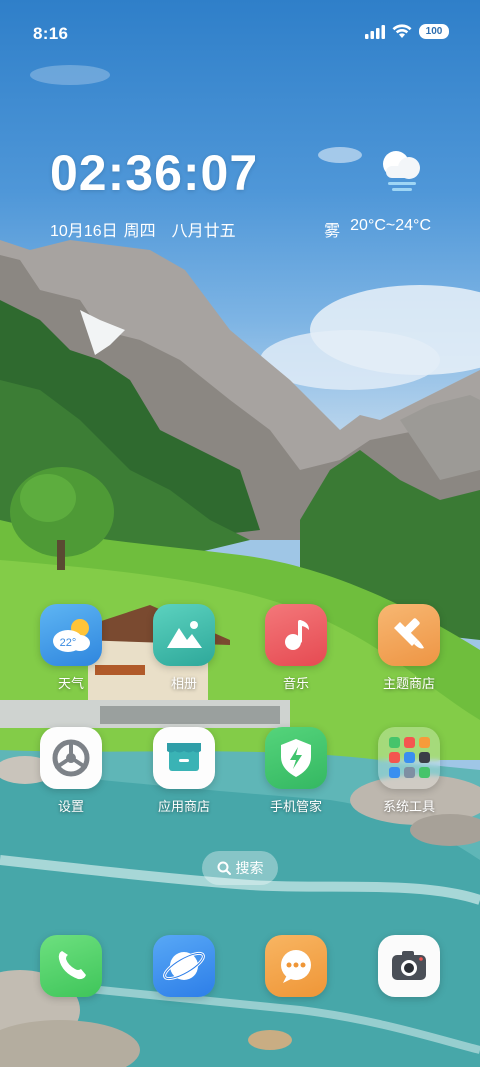 The image size is (480, 1067). I want to click on app-system-tools-folder: 系统工具, so click(409, 771).